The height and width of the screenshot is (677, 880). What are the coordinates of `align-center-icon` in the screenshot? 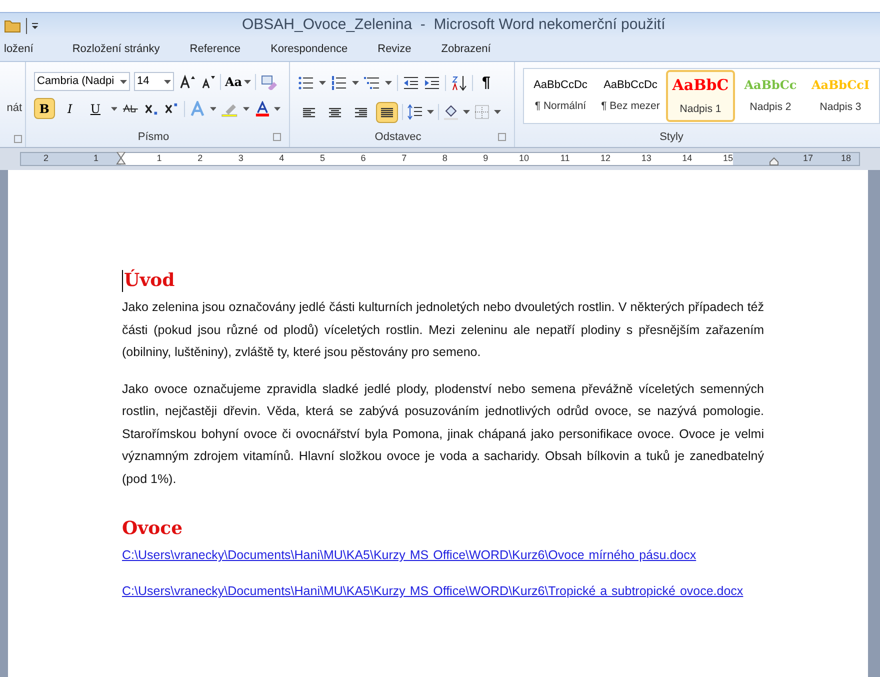 It's located at (335, 112).